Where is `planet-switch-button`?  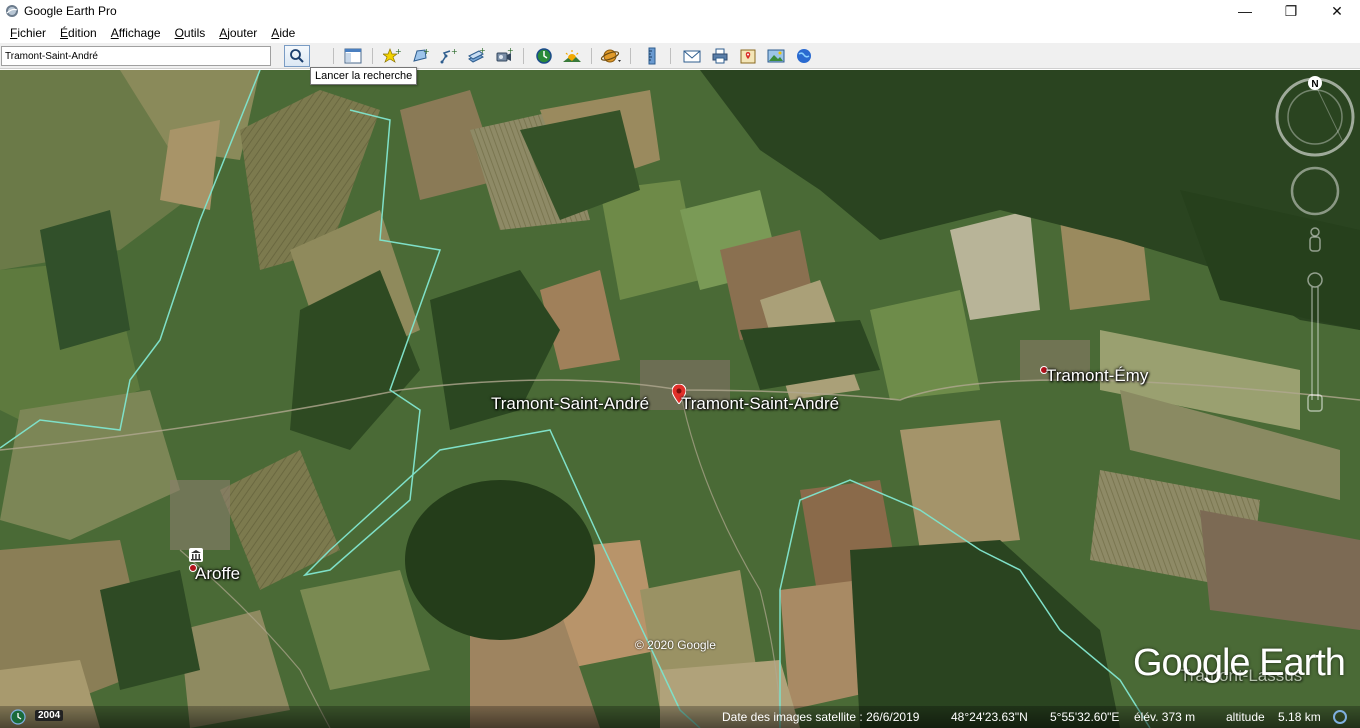 planet-switch-button is located at coordinates (611, 56).